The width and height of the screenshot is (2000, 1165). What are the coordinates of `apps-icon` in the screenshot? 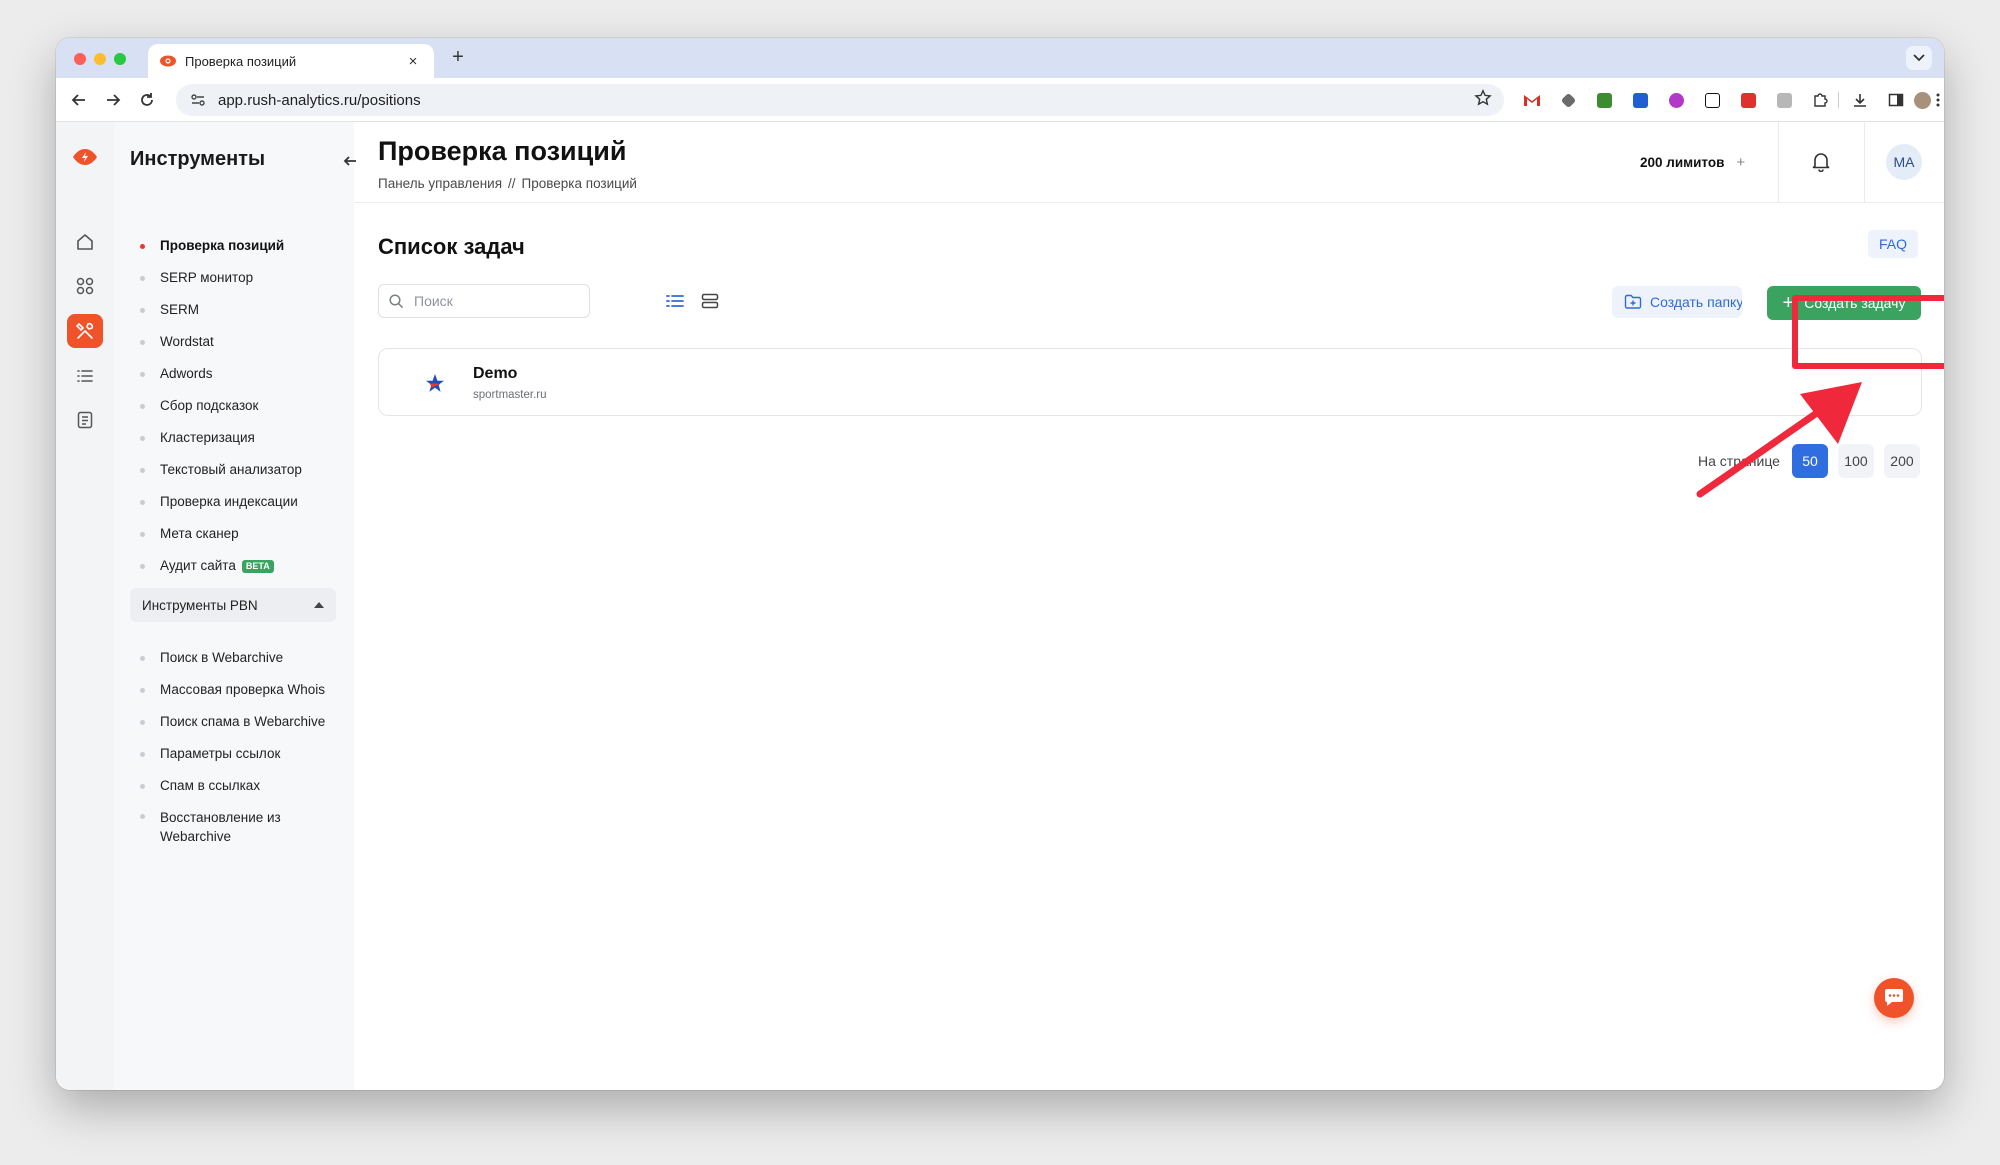 It's located at (85, 286).